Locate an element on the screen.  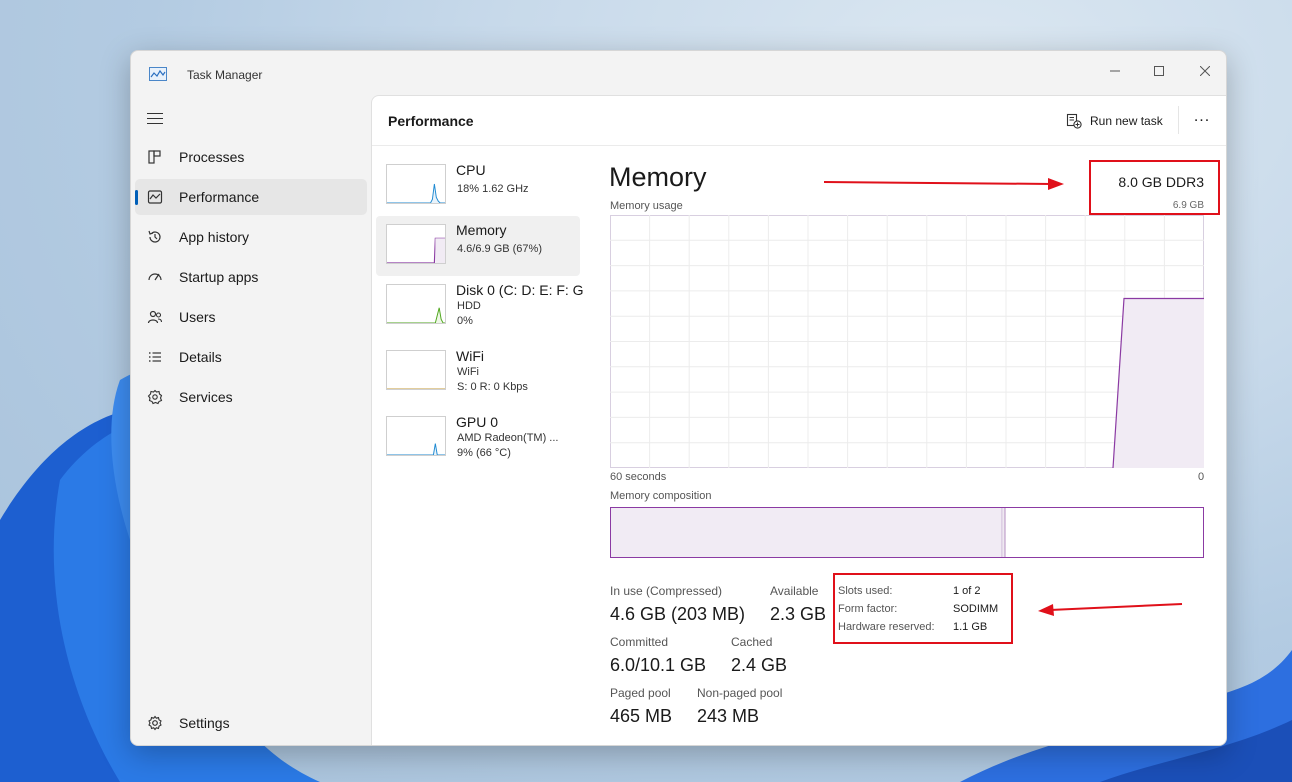
resource-item-cpu: CPU 18% 1.62 GHz is located at coordinates (478, 186).